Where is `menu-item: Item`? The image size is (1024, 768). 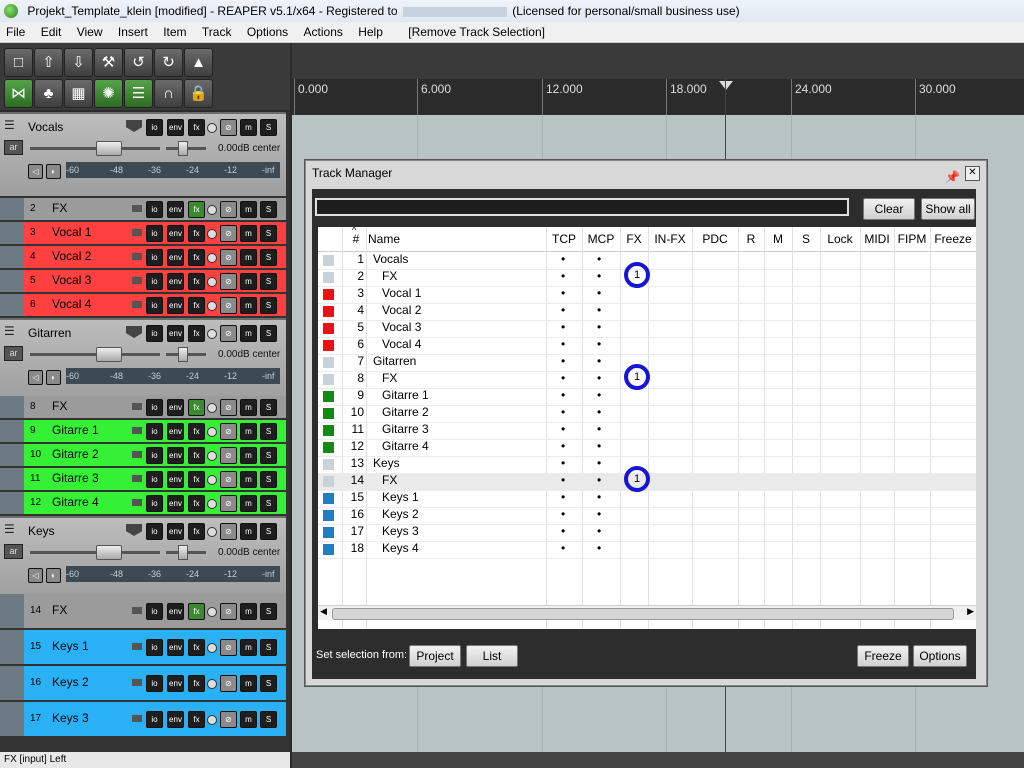
menu-item: Item is located at coordinates (174, 32).